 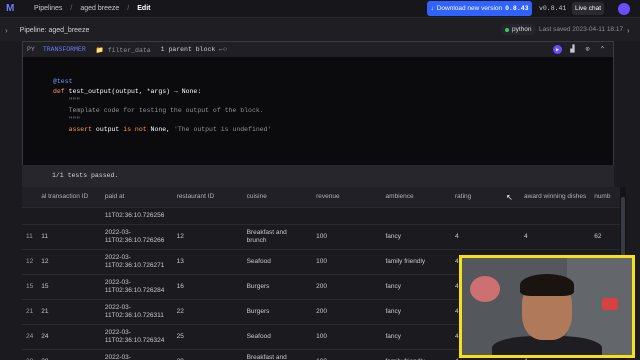 What do you see at coordinates (347, 197) in the screenshot?
I see `column-header: revenue` at bounding box center [347, 197].